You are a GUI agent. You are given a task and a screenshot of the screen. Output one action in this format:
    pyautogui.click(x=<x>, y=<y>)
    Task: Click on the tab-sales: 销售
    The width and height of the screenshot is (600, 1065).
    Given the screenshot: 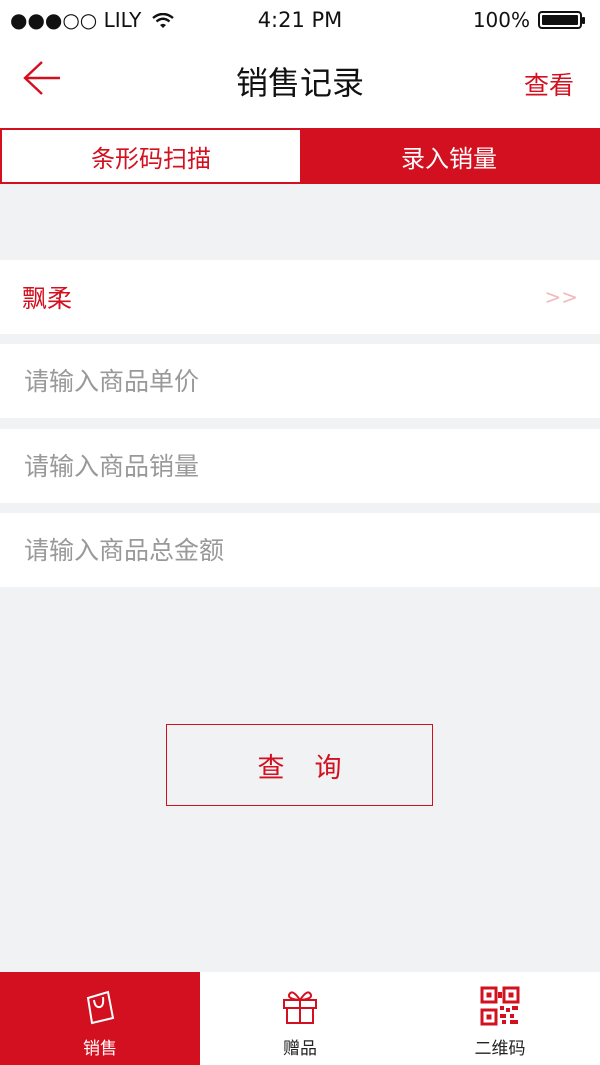 What is the action you would take?
    pyautogui.click(x=100, y=1018)
    